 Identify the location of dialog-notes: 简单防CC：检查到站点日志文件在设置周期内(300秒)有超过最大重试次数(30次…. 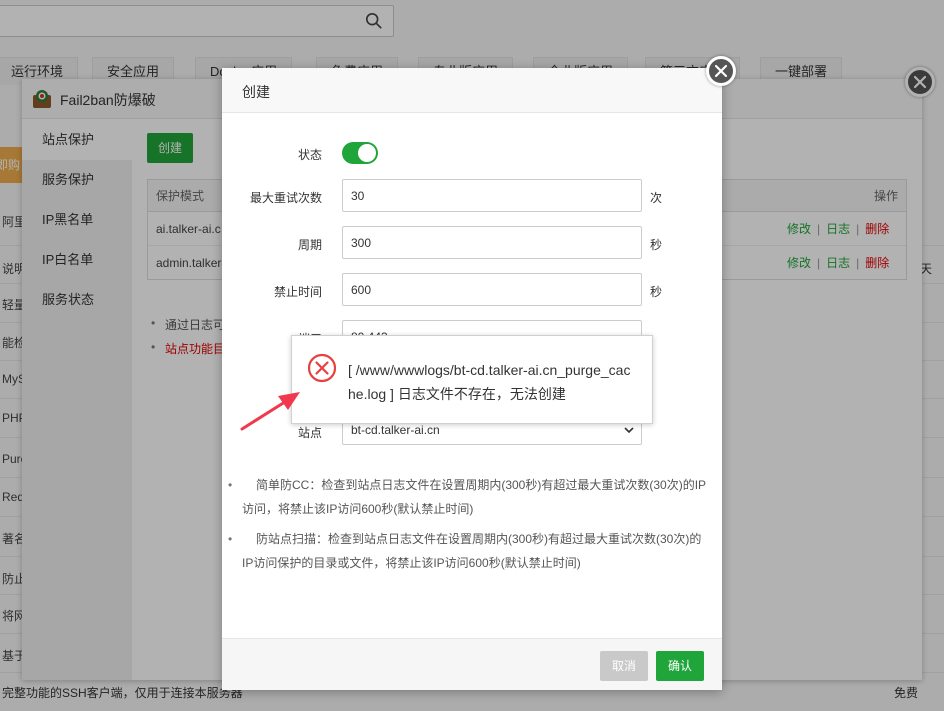
(467, 524).